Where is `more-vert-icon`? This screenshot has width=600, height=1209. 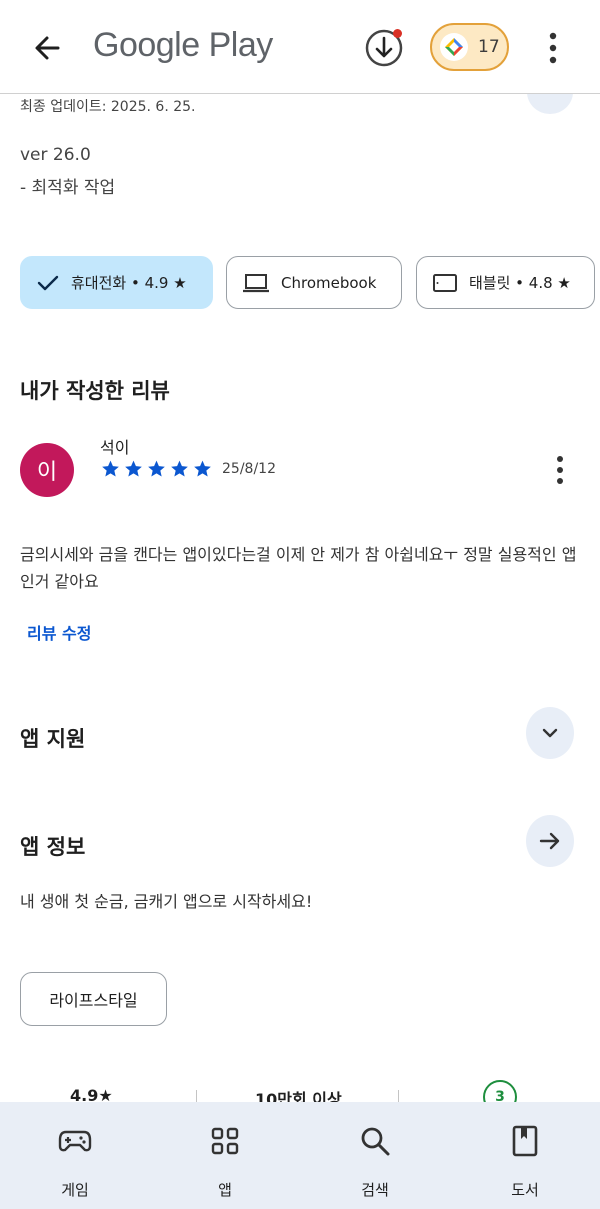
more-vert-icon is located at coordinates (553, 48).